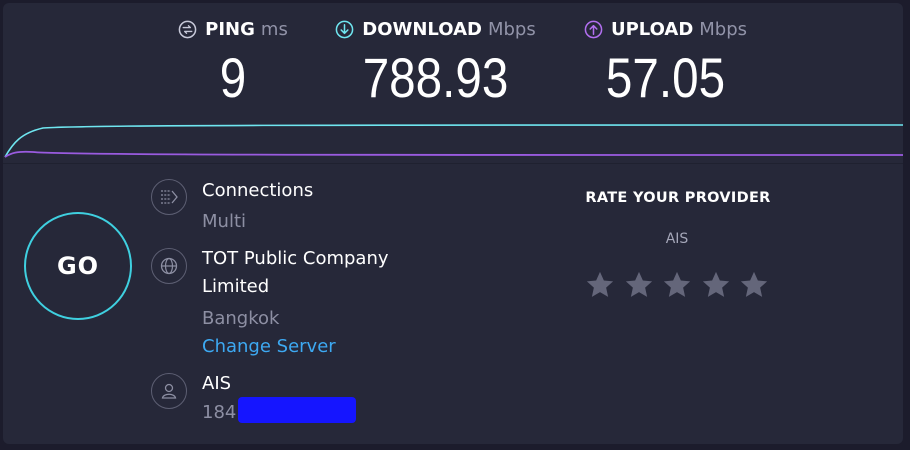 The width and height of the screenshot is (910, 450). I want to click on ping-unit: ms, so click(274, 29).